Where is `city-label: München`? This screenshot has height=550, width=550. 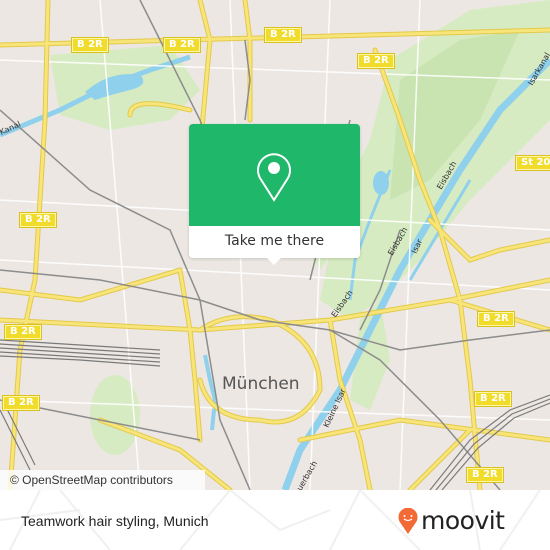 city-label: München is located at coordinates (261, 384).